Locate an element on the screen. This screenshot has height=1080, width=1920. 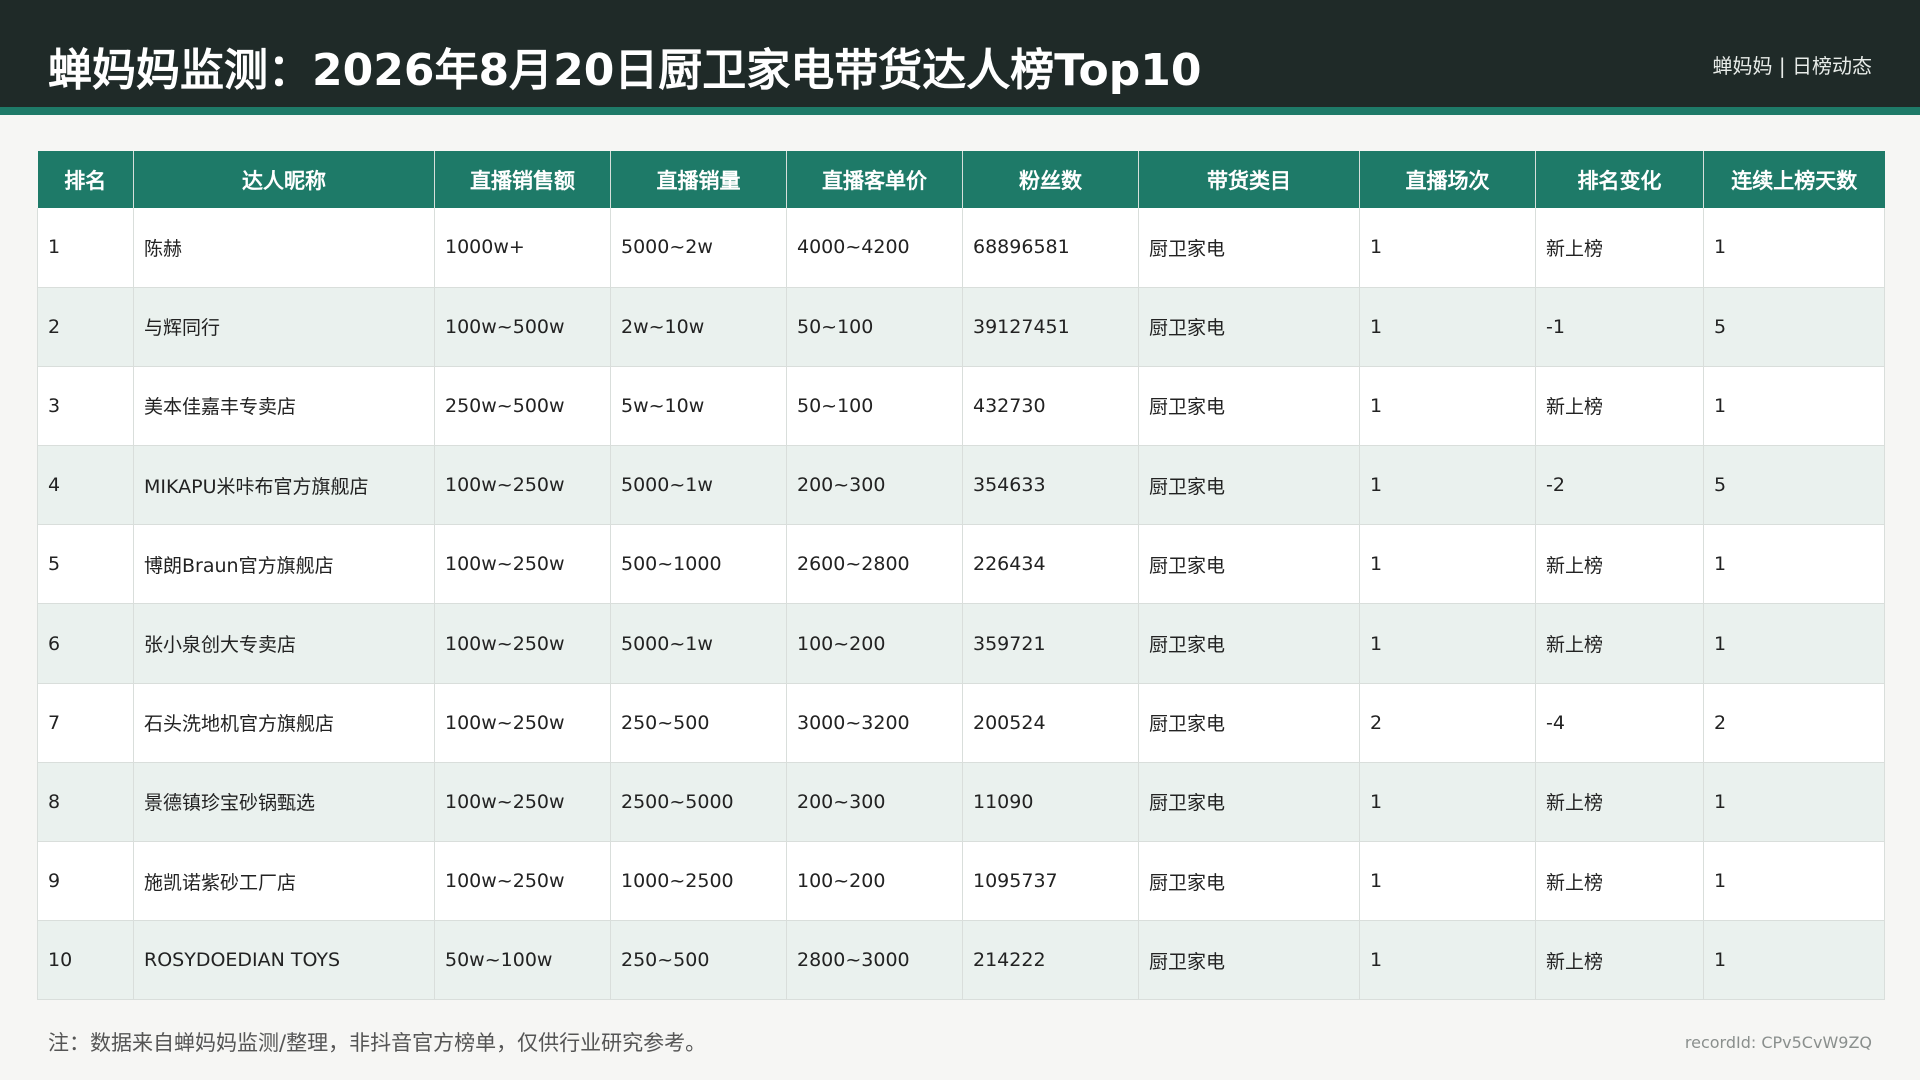
cell-unit-price: 4000~4200 is located at coordinates (874, 248).